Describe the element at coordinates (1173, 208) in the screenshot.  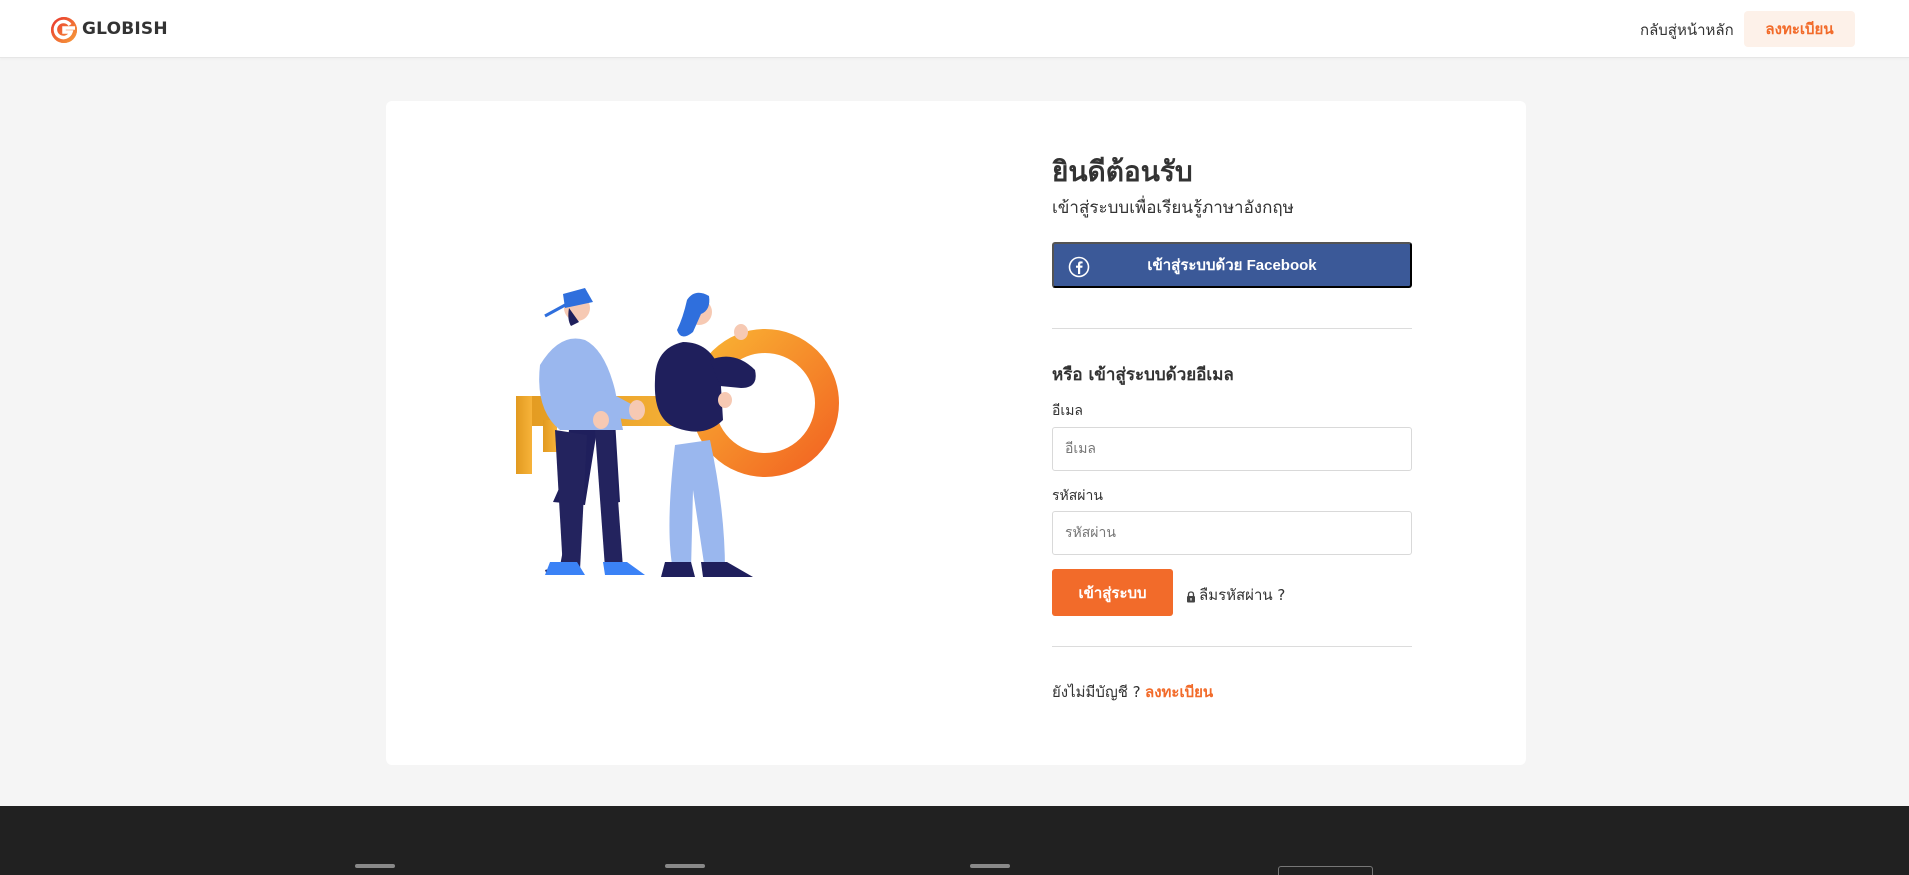
I see `page-subtitle: เข้าสู่ระบบเพื่อเรียนรู้ภาษาอังกฤษ` at that location.